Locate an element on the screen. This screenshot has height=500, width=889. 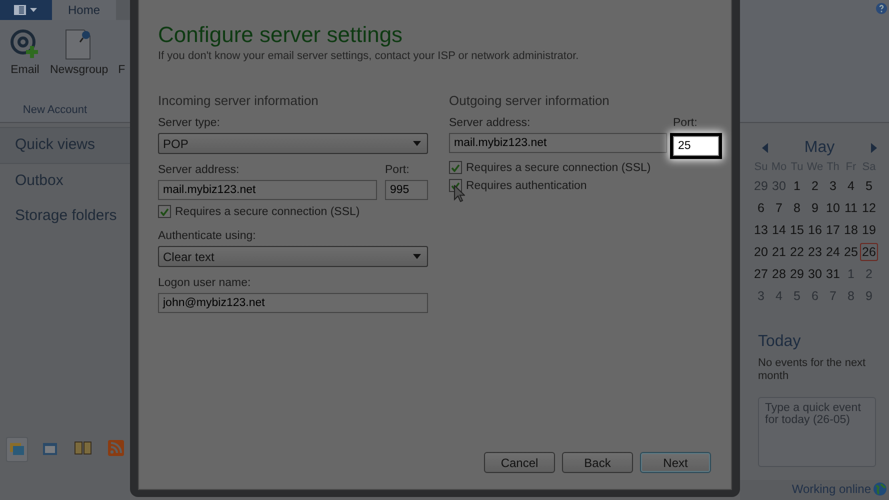
calendar-day: 24 is located at coordinates (833, 252).